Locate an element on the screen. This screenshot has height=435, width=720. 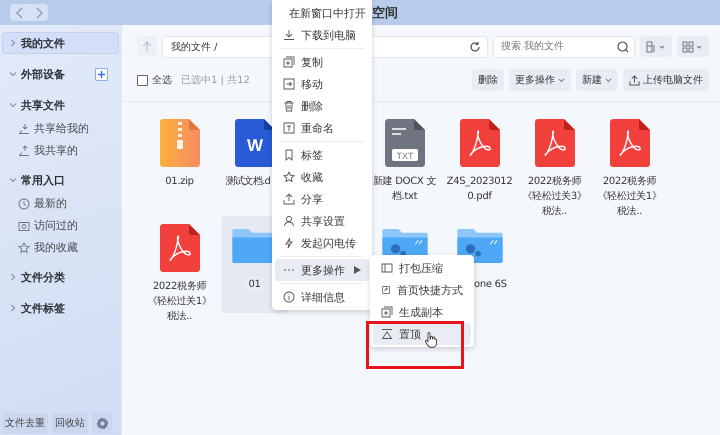
selection-status: 已选中1 | 共12 is located at coordinates (215, 80).